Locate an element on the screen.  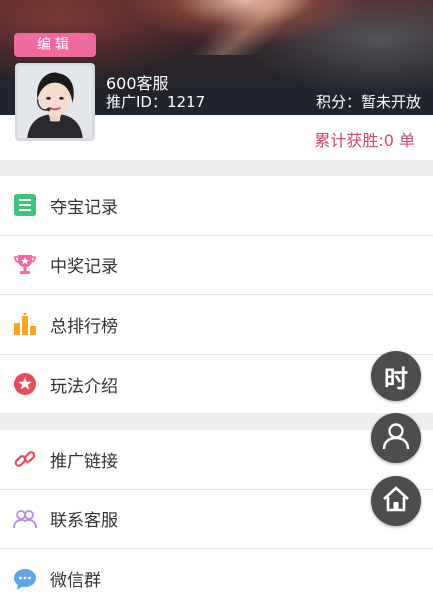
menu-item-leaderboard: 总排行榜 is located at coordinates (216, 325).